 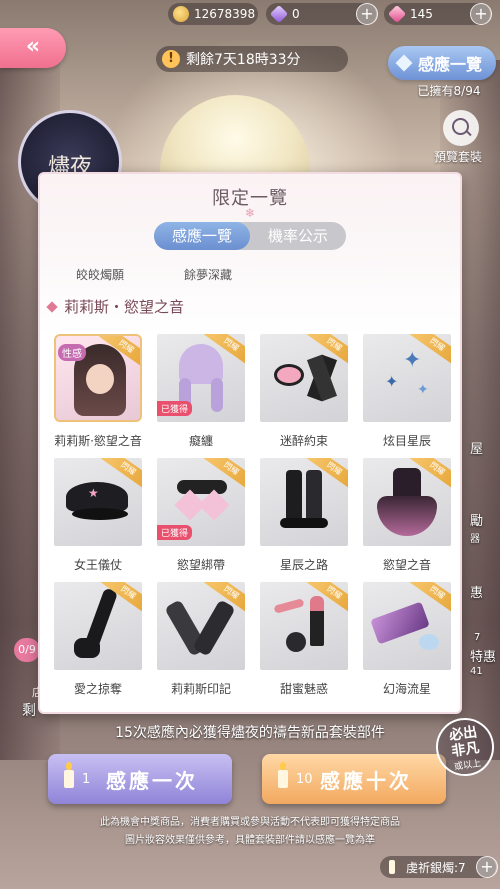 What do you see at coordinates (27, 650) in the screenshot?
I see `left-progress-badge: 0/9` at bounding box center [27, 650].